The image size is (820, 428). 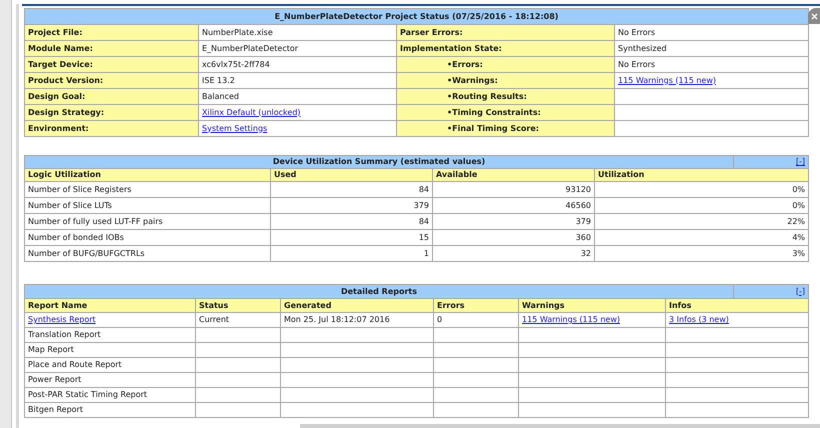 I want to click on table-cell: xc6vlx75t-2ff784, so click(x=297, y=64).